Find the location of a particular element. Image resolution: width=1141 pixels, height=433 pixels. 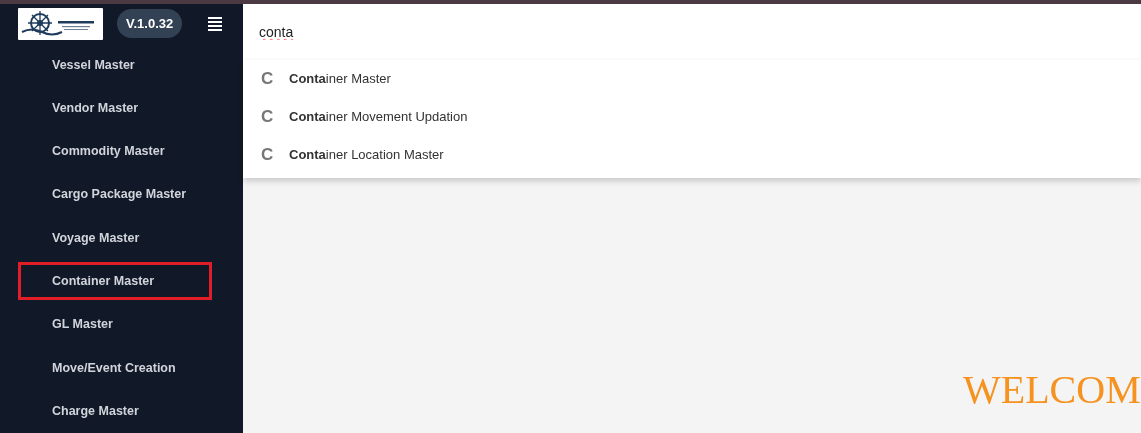

sidebar-item: GL Master is located at coordinates (115, 324).